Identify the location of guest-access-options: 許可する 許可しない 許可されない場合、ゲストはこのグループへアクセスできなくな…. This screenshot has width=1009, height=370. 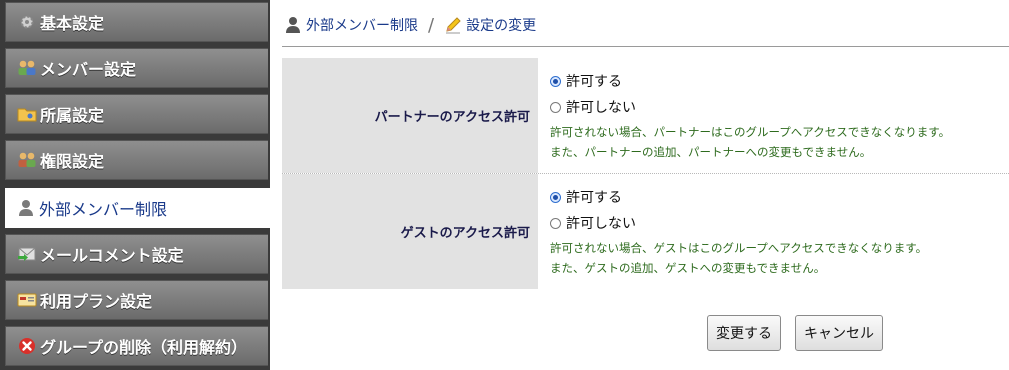
(773, 231).